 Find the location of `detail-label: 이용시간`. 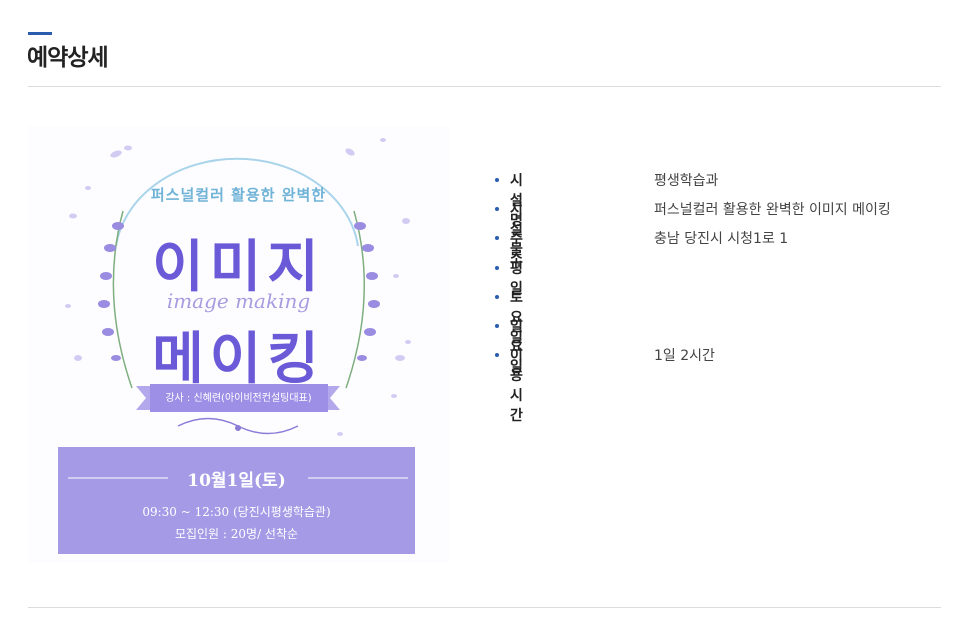

detail-label: 이용시간 is located at coordinates (516, 386).